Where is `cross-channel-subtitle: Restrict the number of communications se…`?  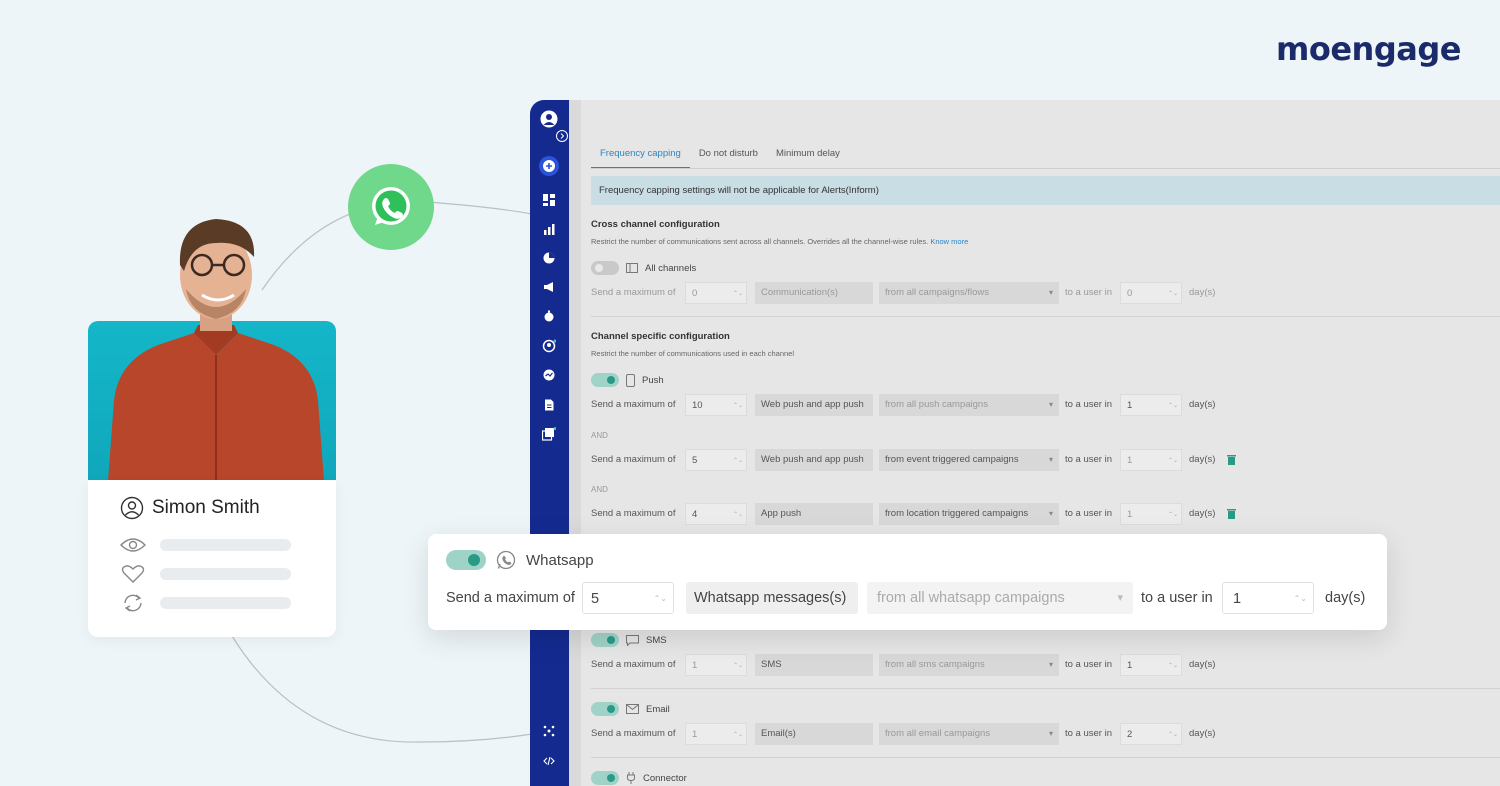 cross-channel-subtitle: Restrict the number of communications se… is located at coordinates (779, 241).